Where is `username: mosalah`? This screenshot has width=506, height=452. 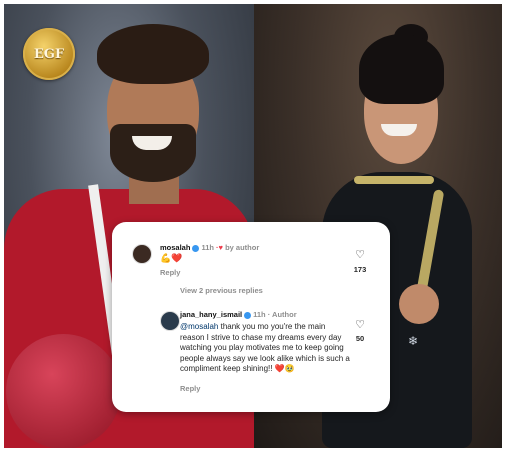
username: mosalah is located at coordinates (175, 247).